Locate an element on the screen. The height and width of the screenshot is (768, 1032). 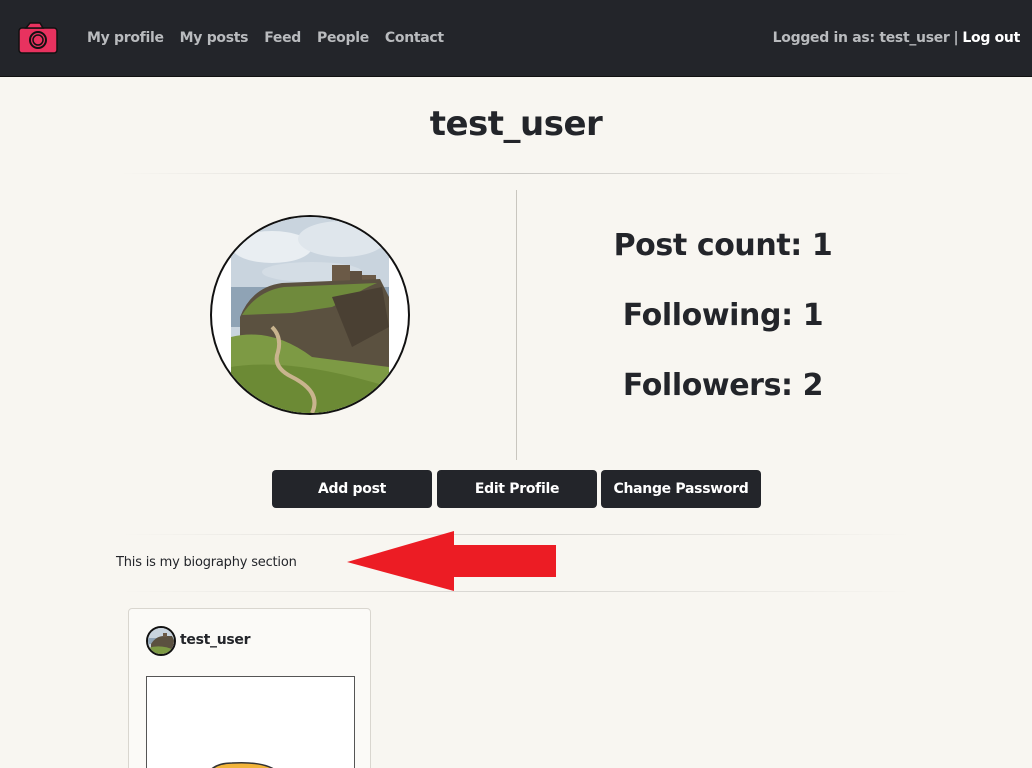
user-status: Logged in as: test_user | Log out is located at coordinates (896, 38).